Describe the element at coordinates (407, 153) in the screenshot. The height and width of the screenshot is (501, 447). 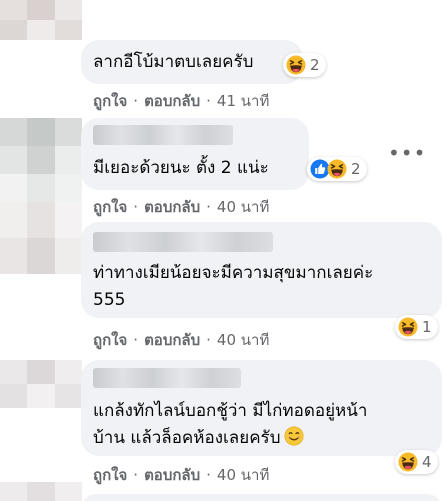
I see `more-options-icon: •••` at that location.